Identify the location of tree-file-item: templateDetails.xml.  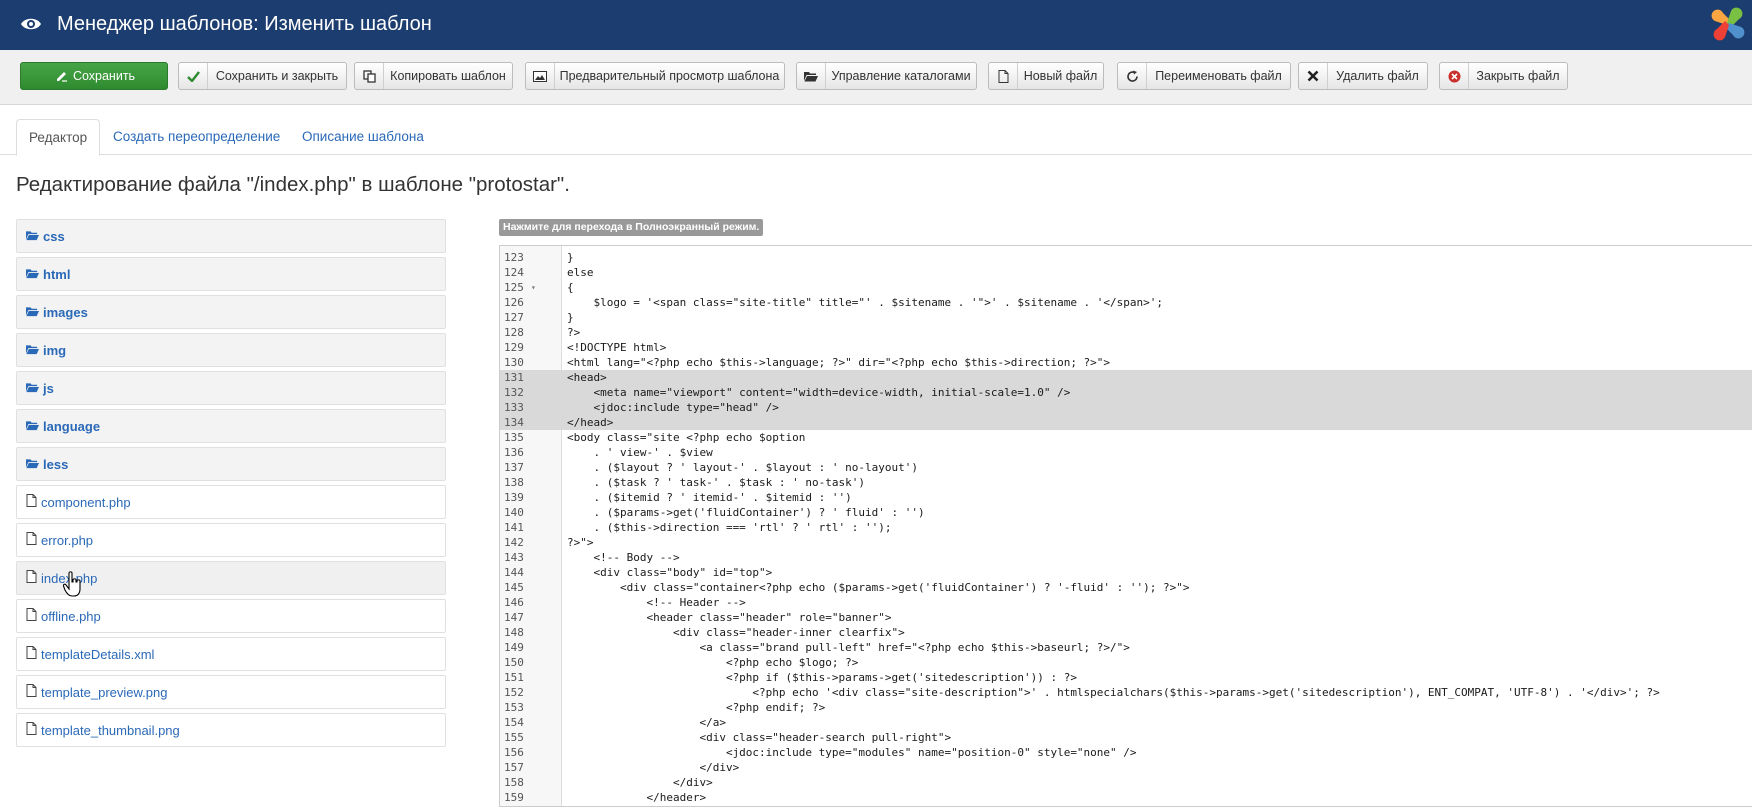
(231, 654).